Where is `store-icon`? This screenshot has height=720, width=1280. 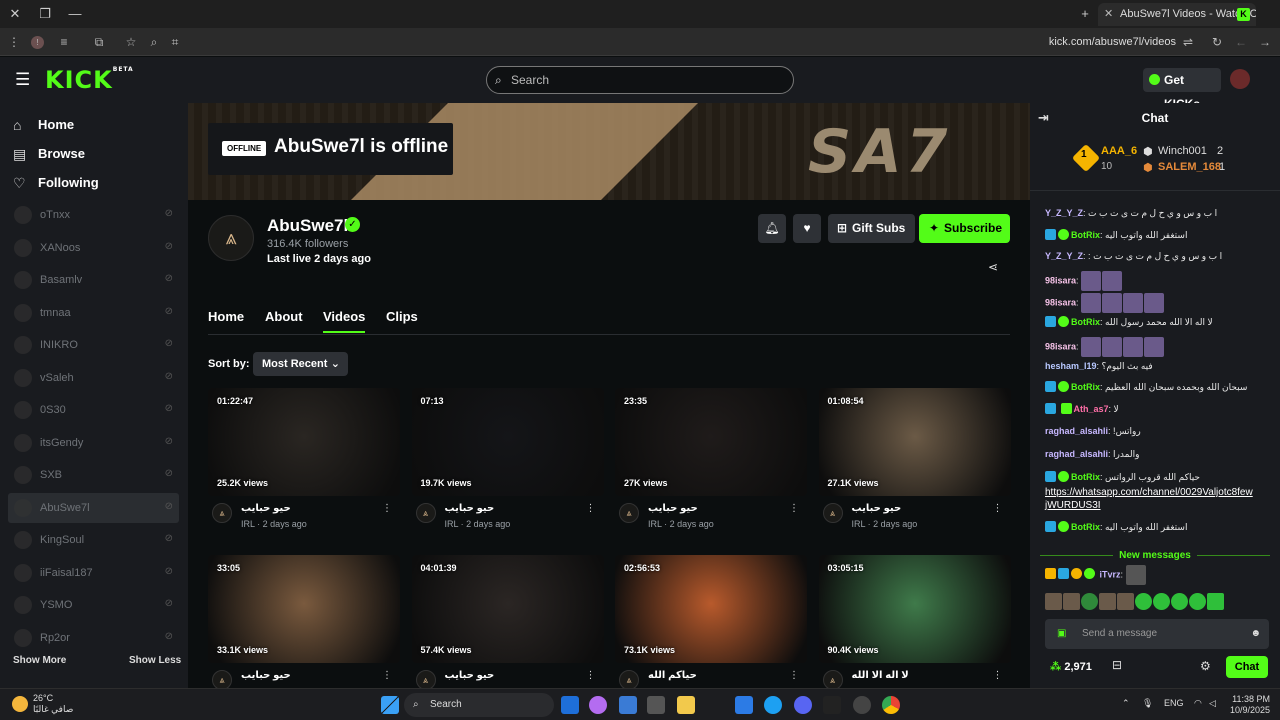
store-icon is located at coordinates (656, 705).